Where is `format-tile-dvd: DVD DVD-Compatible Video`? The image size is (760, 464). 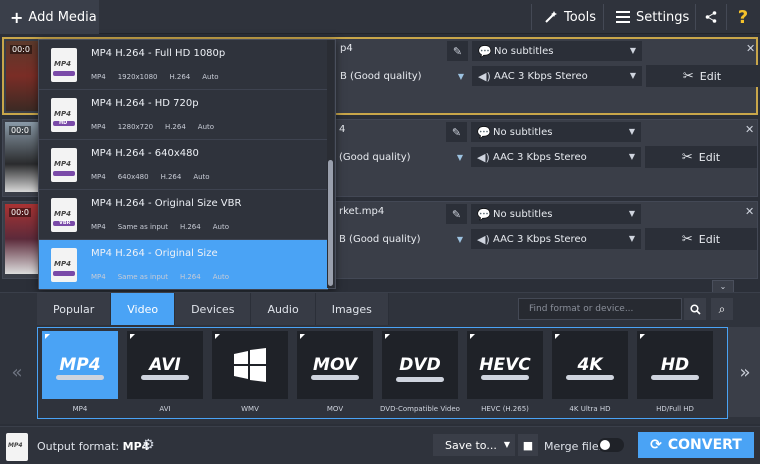
format-tile-dvd: DVD DVD-Compatible Video is located at coordinates (420, 374).